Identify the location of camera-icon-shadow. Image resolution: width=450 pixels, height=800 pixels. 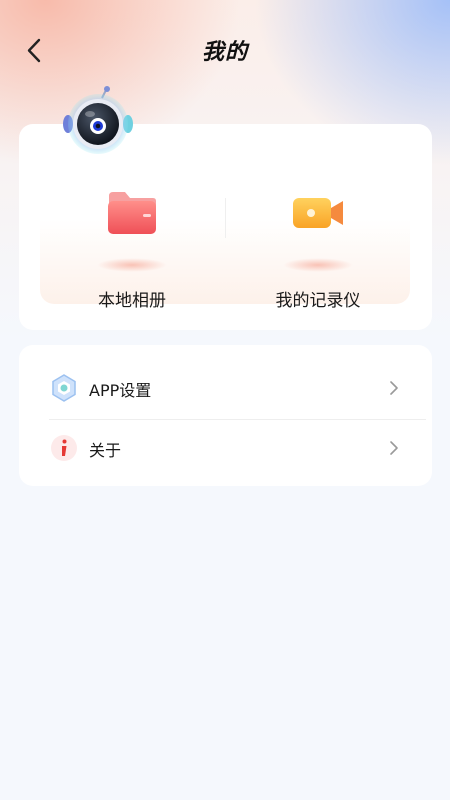
(318, 265).